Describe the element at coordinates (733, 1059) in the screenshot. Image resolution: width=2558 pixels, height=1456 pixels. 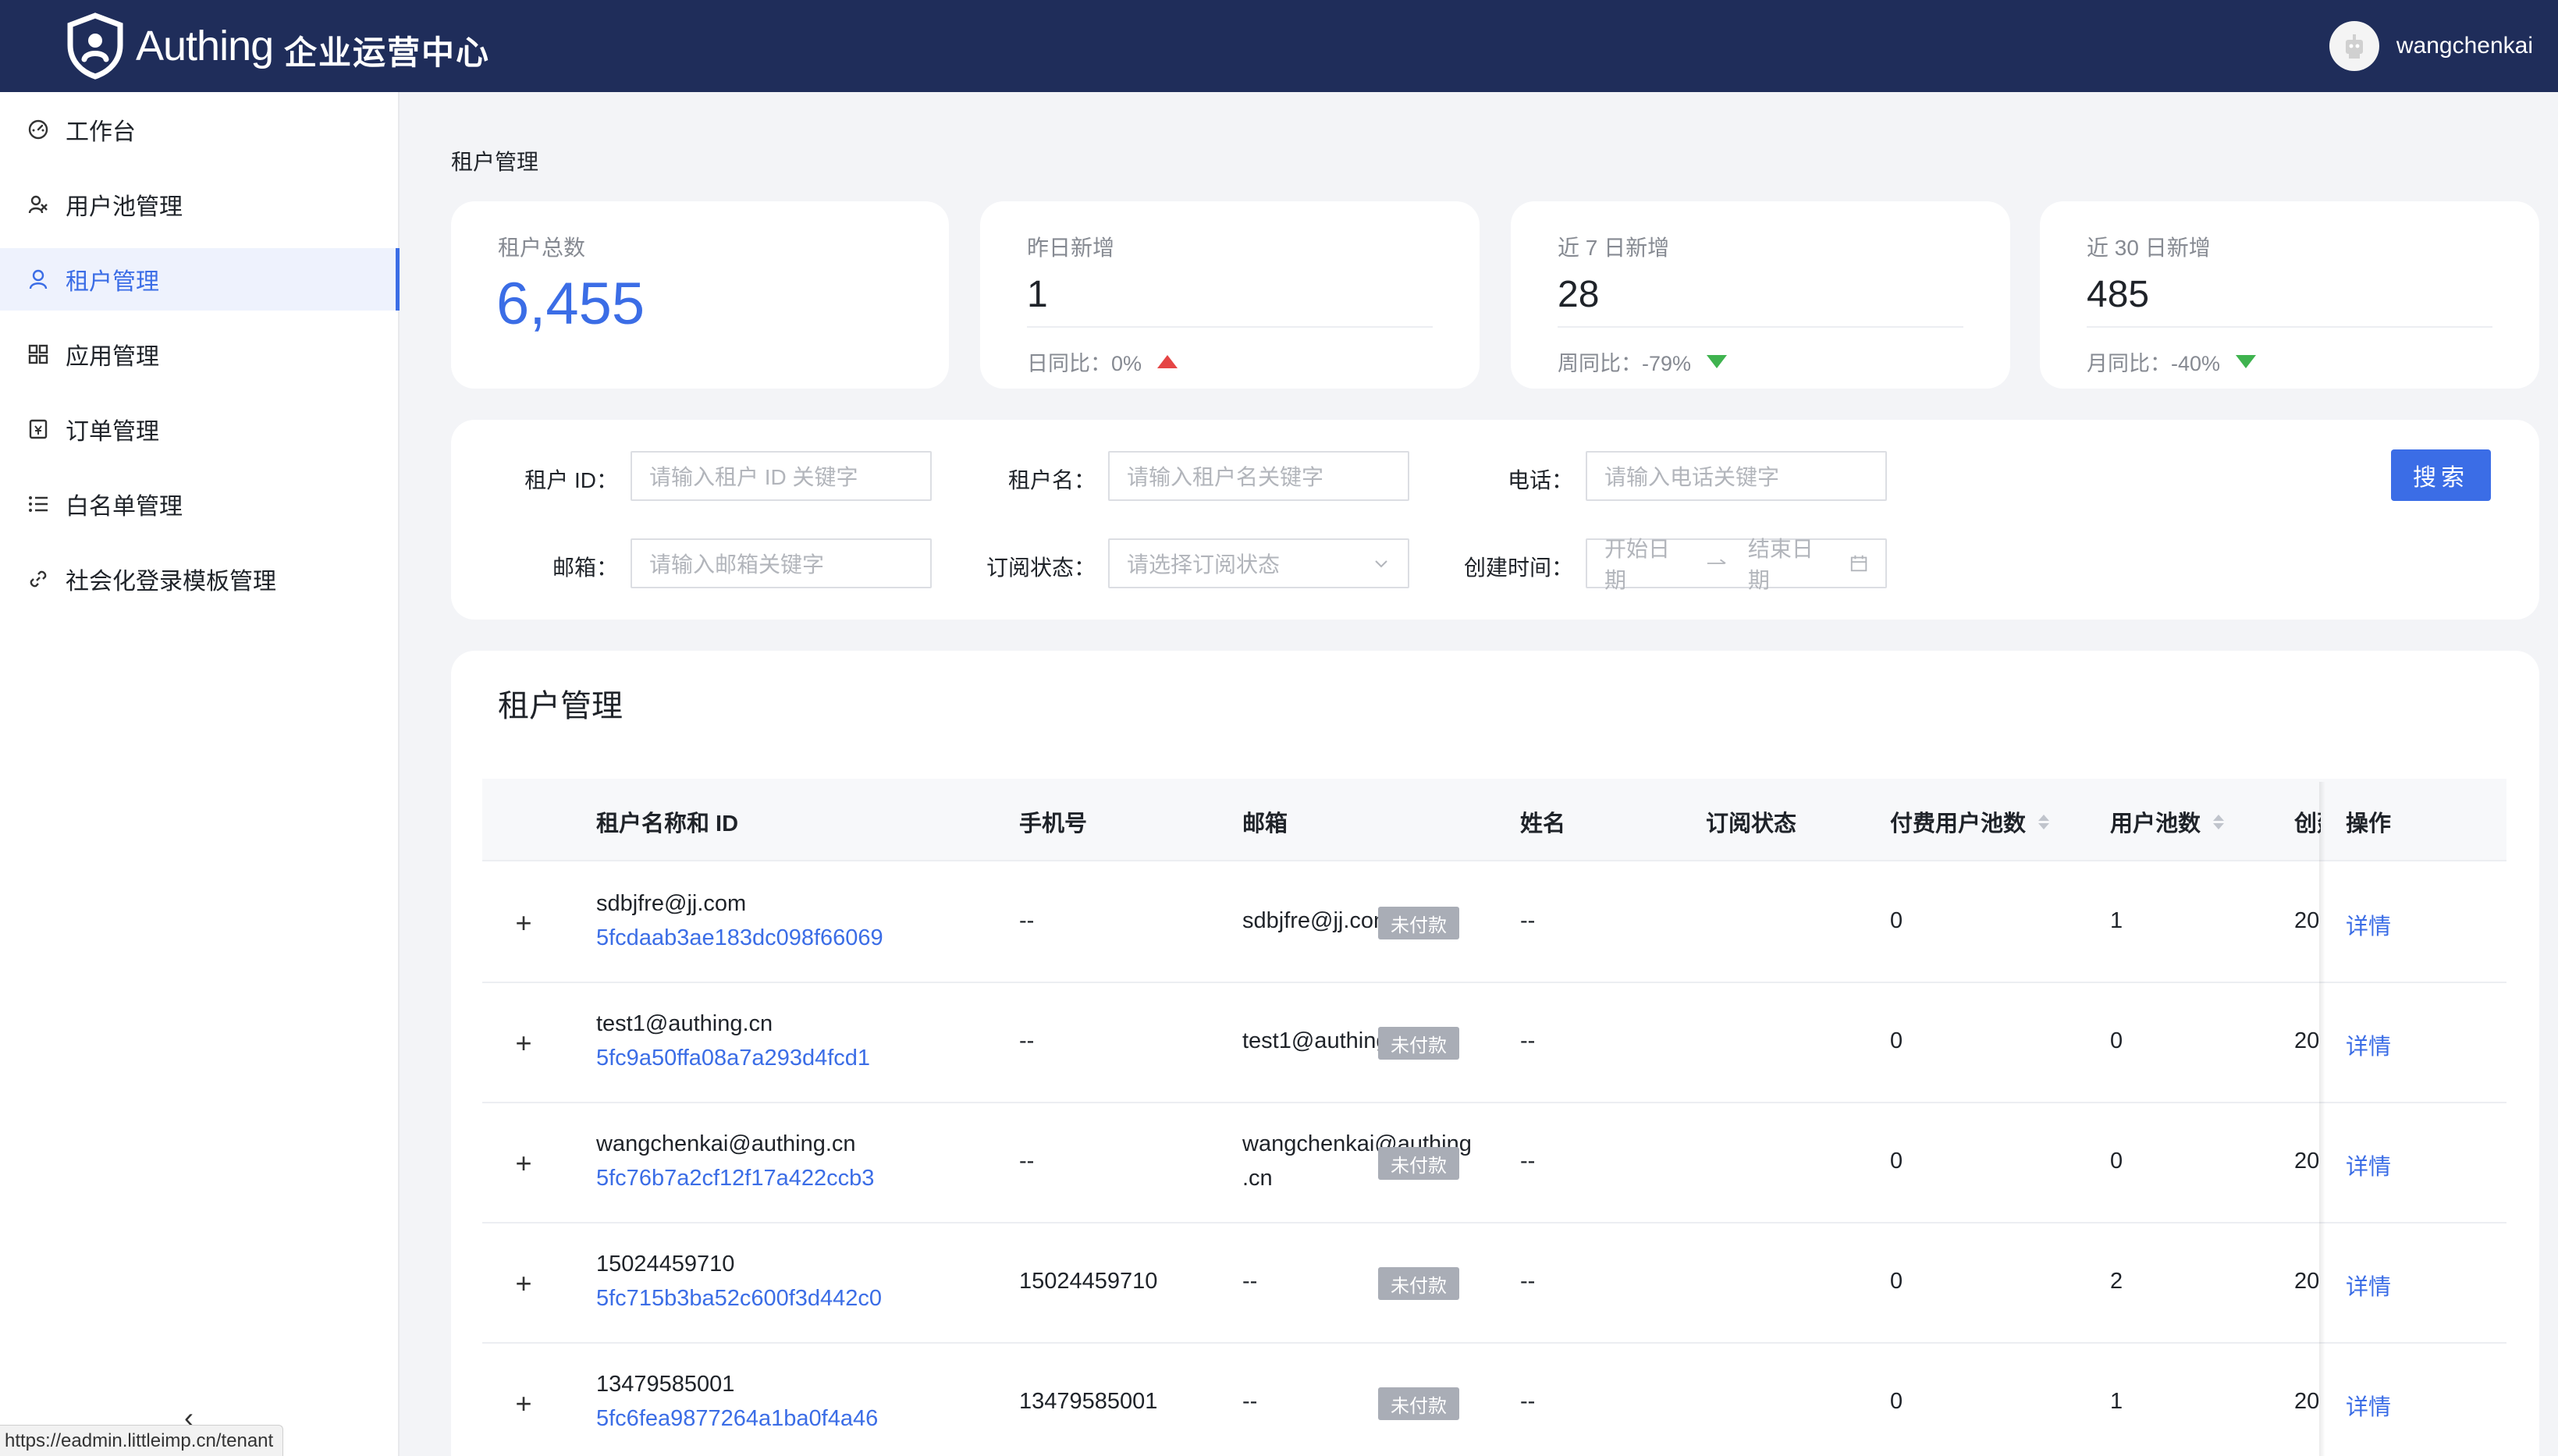
I see `tenant-id-link: 5fc9a50ffa08a7a293d4fcd1` at that location.